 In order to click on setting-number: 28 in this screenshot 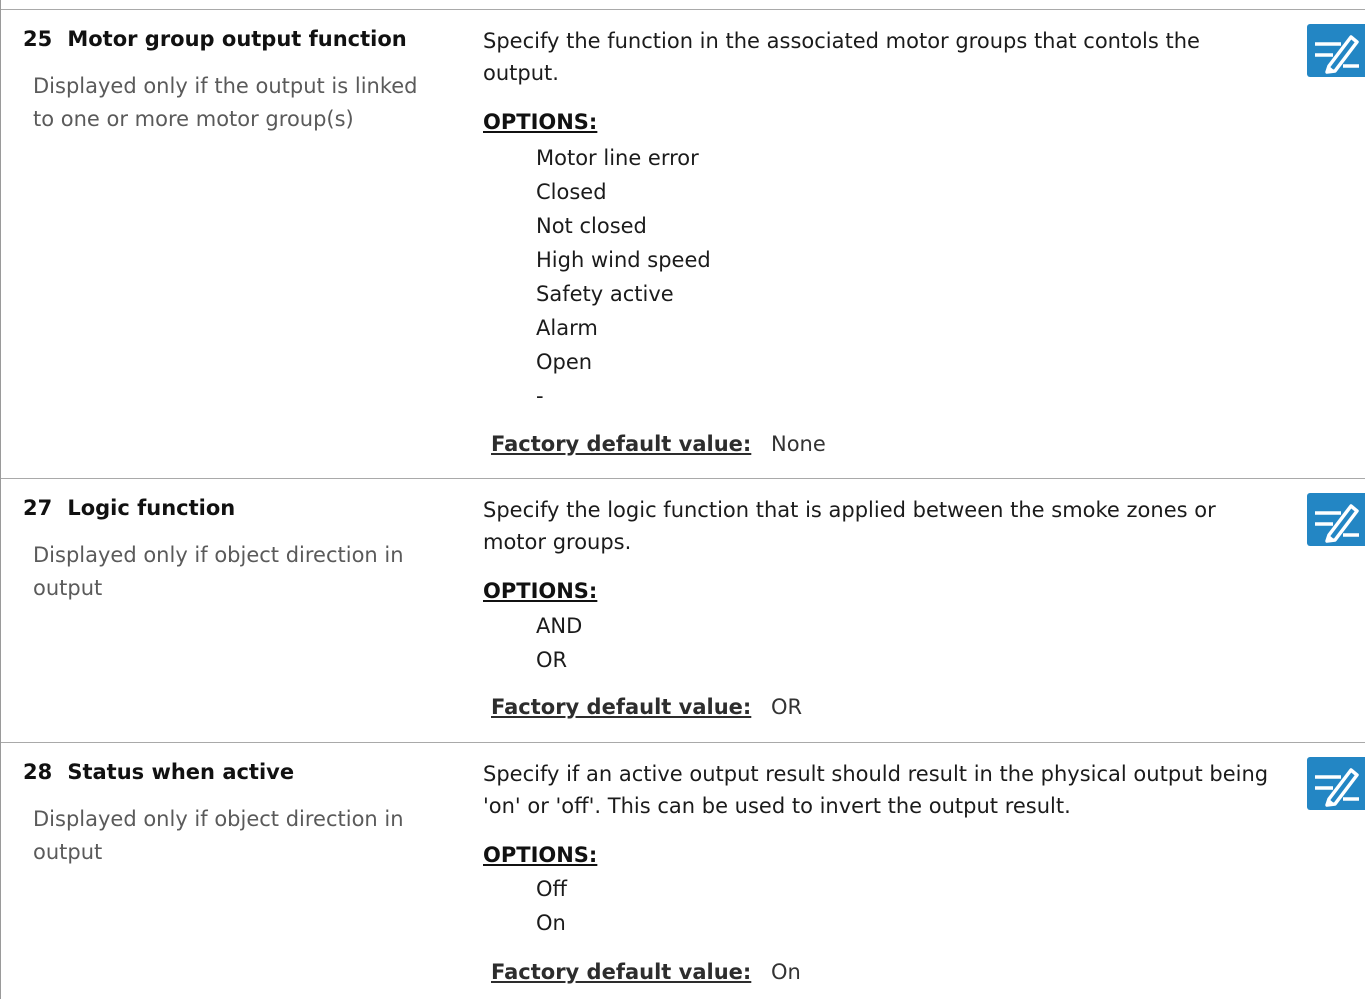, I will do `click(38, 772)`.